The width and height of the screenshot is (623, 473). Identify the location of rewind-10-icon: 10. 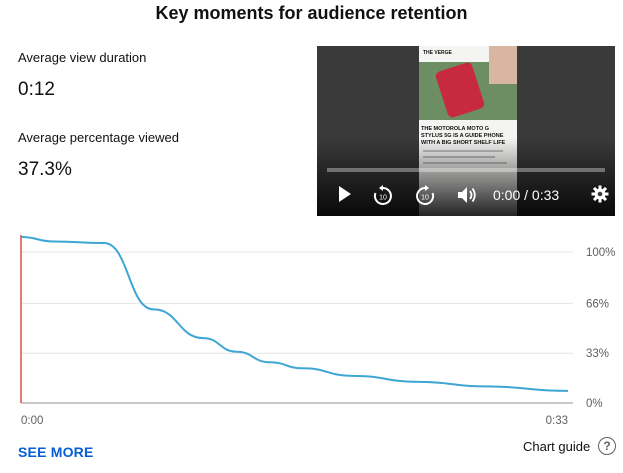
(382, 195).